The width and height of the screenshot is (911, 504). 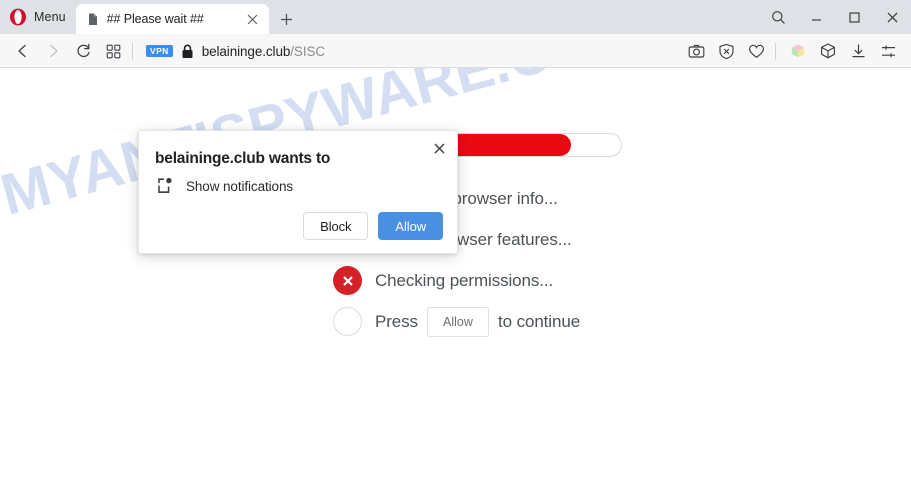 I want to click on snapshot-camera-icon, so click(x=696, y=51).